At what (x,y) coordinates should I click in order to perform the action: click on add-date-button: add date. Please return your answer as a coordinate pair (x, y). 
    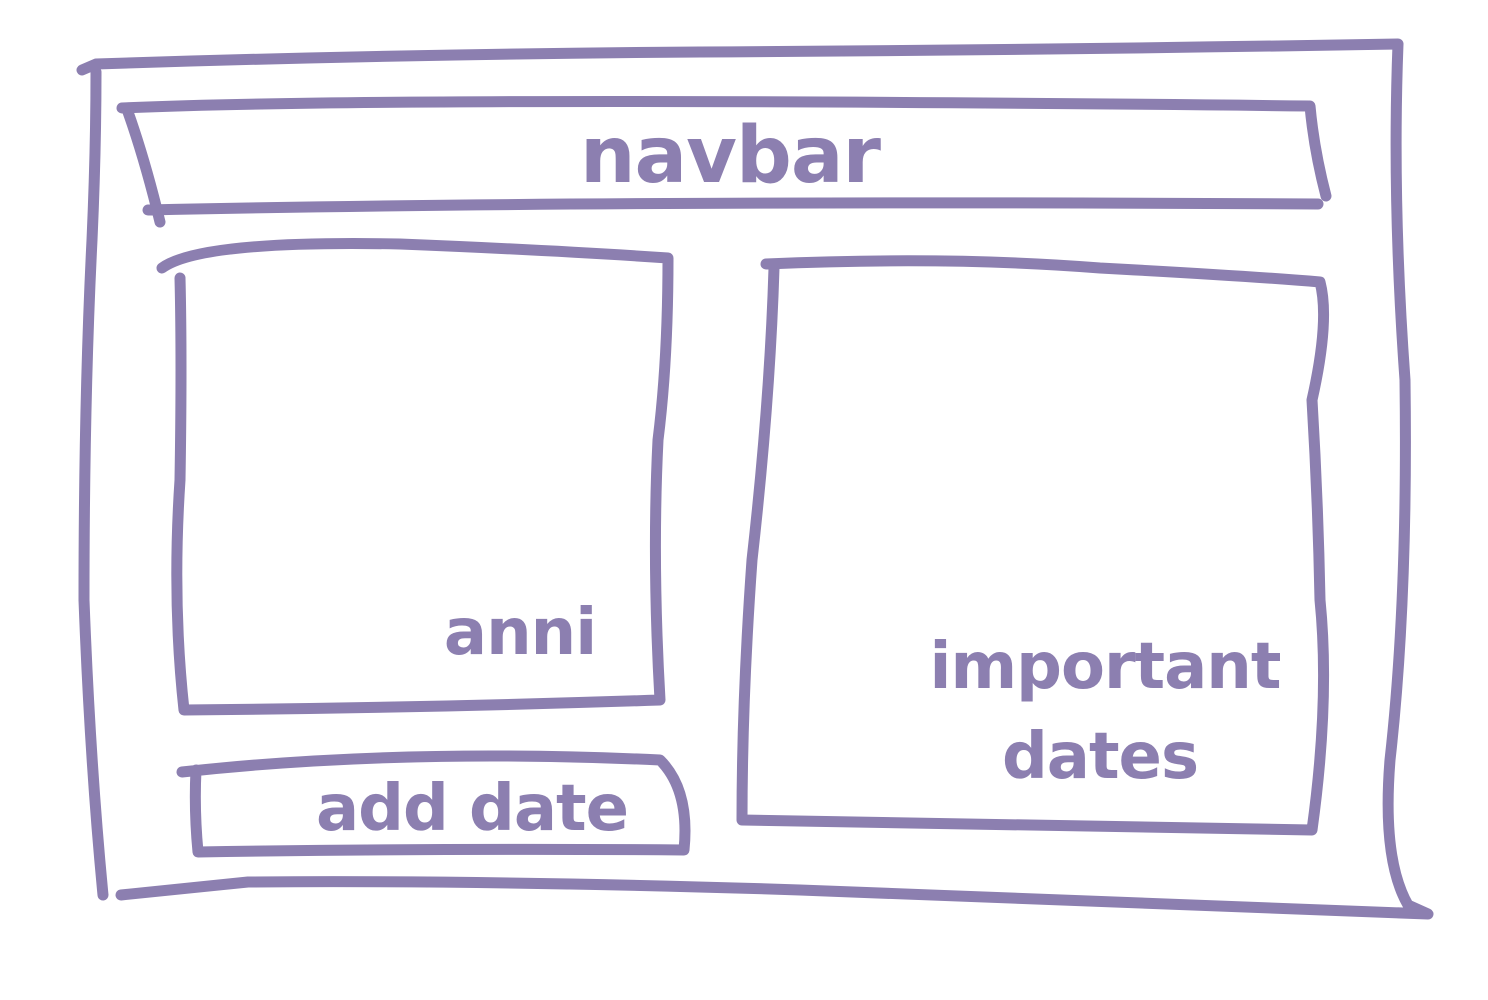
    Looking at the image, I should click on (433, 804).